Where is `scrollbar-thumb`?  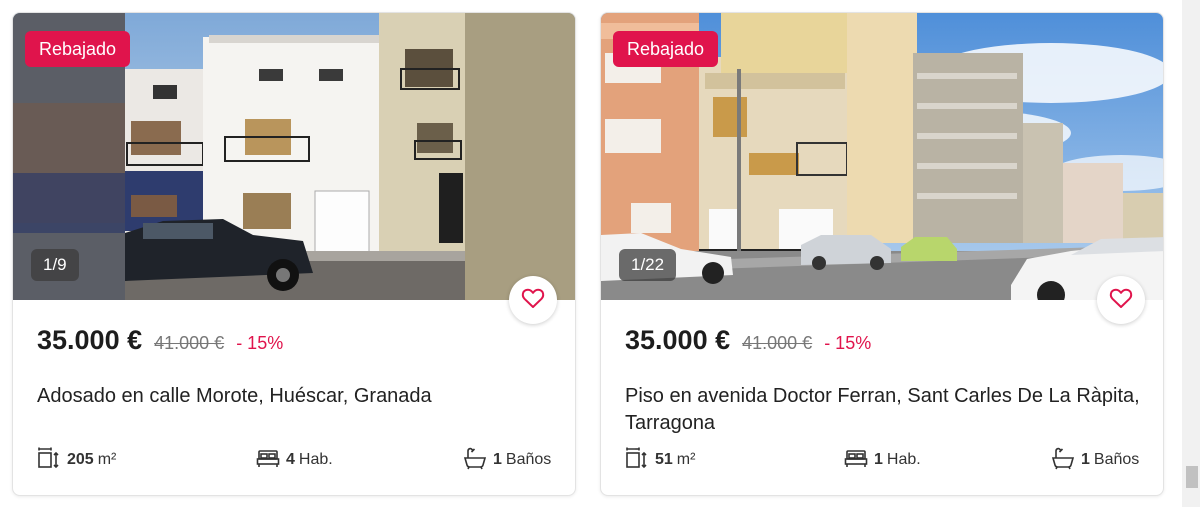 scrollbar-thumb is located at coordinates (1192, 477).